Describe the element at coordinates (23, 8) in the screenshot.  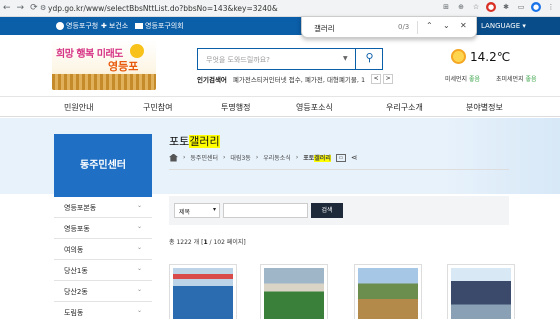
I see `browser-nav-buttons: ←→⟳` at that location.